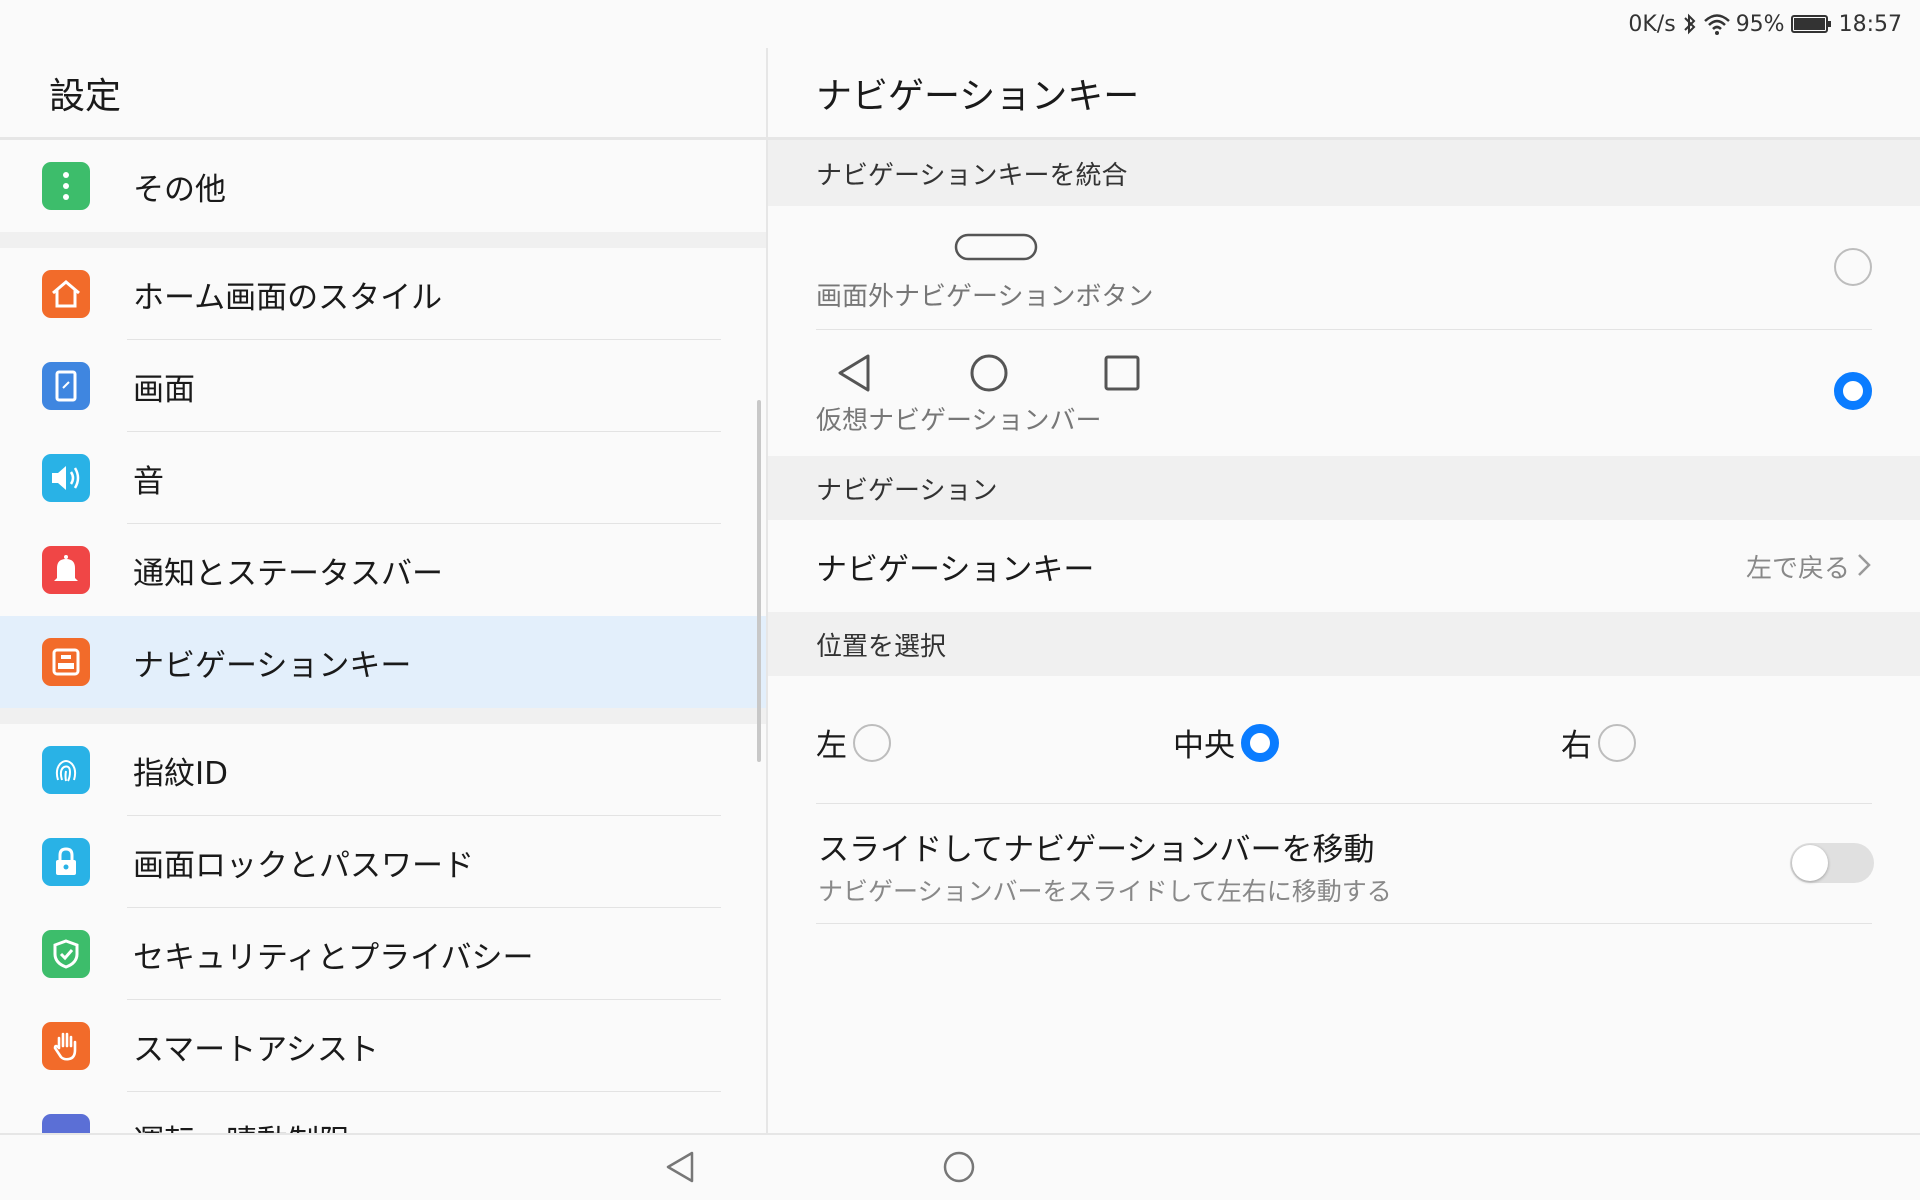  What do you see at coordinates (959, 421) in the screenshot?
I see `option-label: 仮想ナビゲーションバー` at bounding box center [959, 421].